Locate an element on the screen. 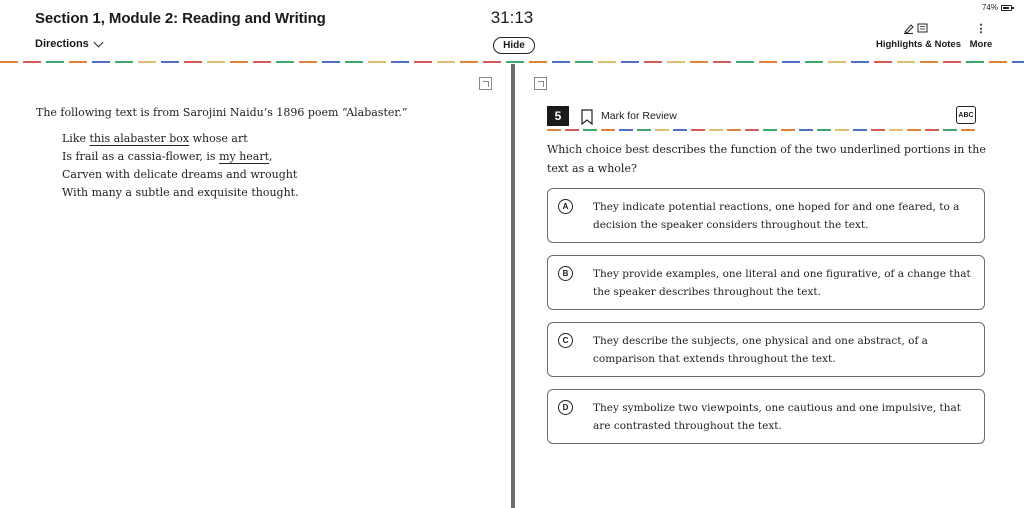 This screenshot has width=1024, height=508. choice-letter-c: C is located at coordinates (565, 340).